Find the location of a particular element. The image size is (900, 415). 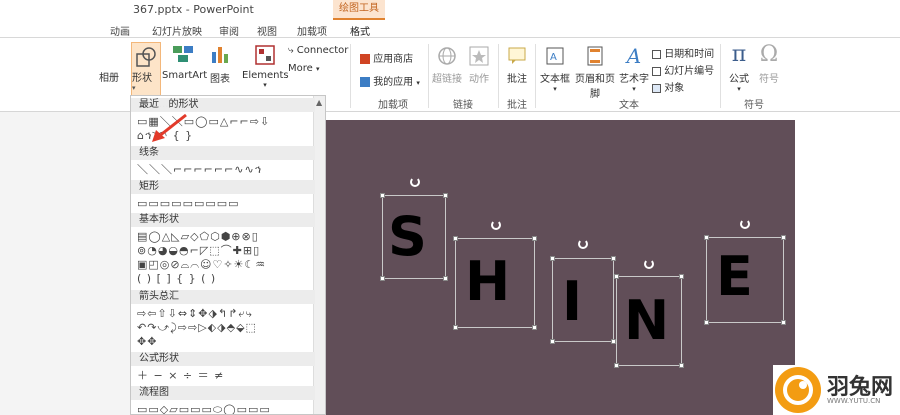

red-pointer-arrow-icon is located at coordinates (169, 127).